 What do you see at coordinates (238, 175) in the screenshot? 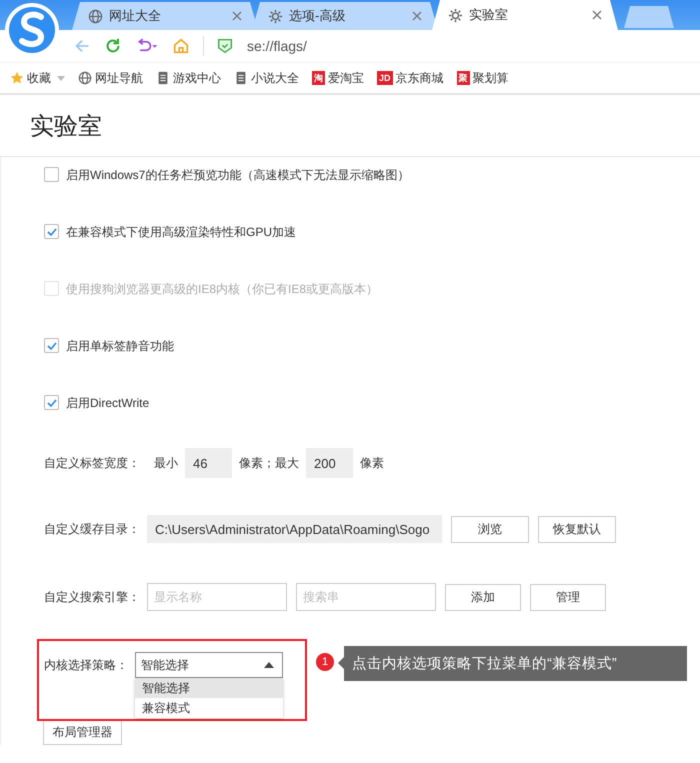
I see `option-label: 启用Windows7的任务栏预览功能（高速模式下无法显示缩略图）` at bounding box center [238, 175].